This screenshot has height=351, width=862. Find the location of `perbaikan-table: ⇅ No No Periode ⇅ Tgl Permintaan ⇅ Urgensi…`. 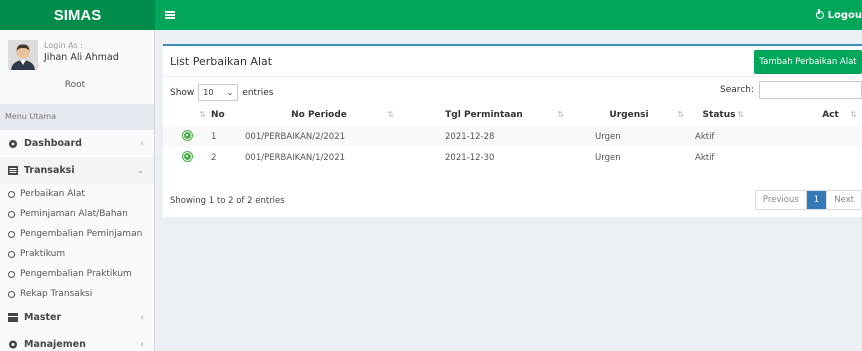

perbaikan-table: ⇅ No No Periode ⇅ Tgl Permintaan ⇅ Urgensi… is located at coordinates (512, 136).